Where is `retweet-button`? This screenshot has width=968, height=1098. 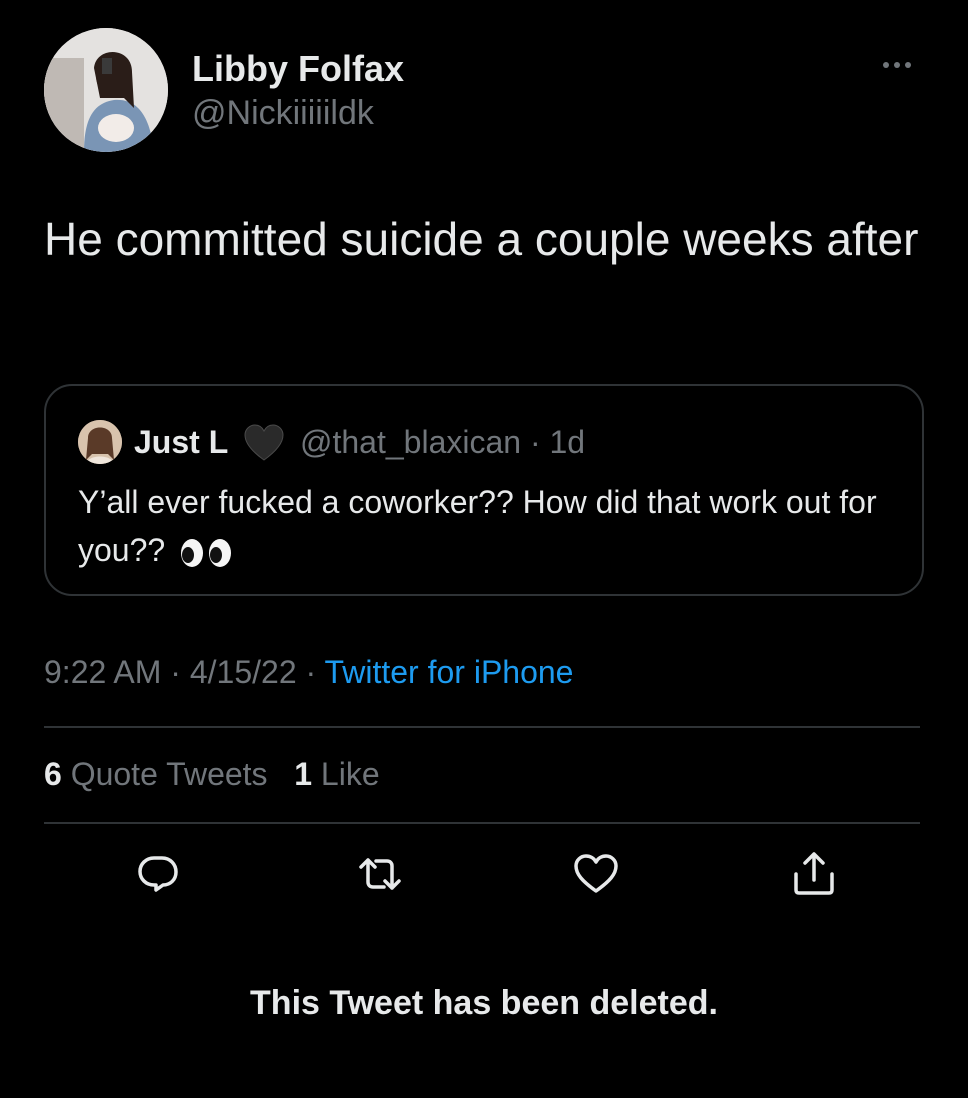 retweet-button is located at coordinates (380, 874).